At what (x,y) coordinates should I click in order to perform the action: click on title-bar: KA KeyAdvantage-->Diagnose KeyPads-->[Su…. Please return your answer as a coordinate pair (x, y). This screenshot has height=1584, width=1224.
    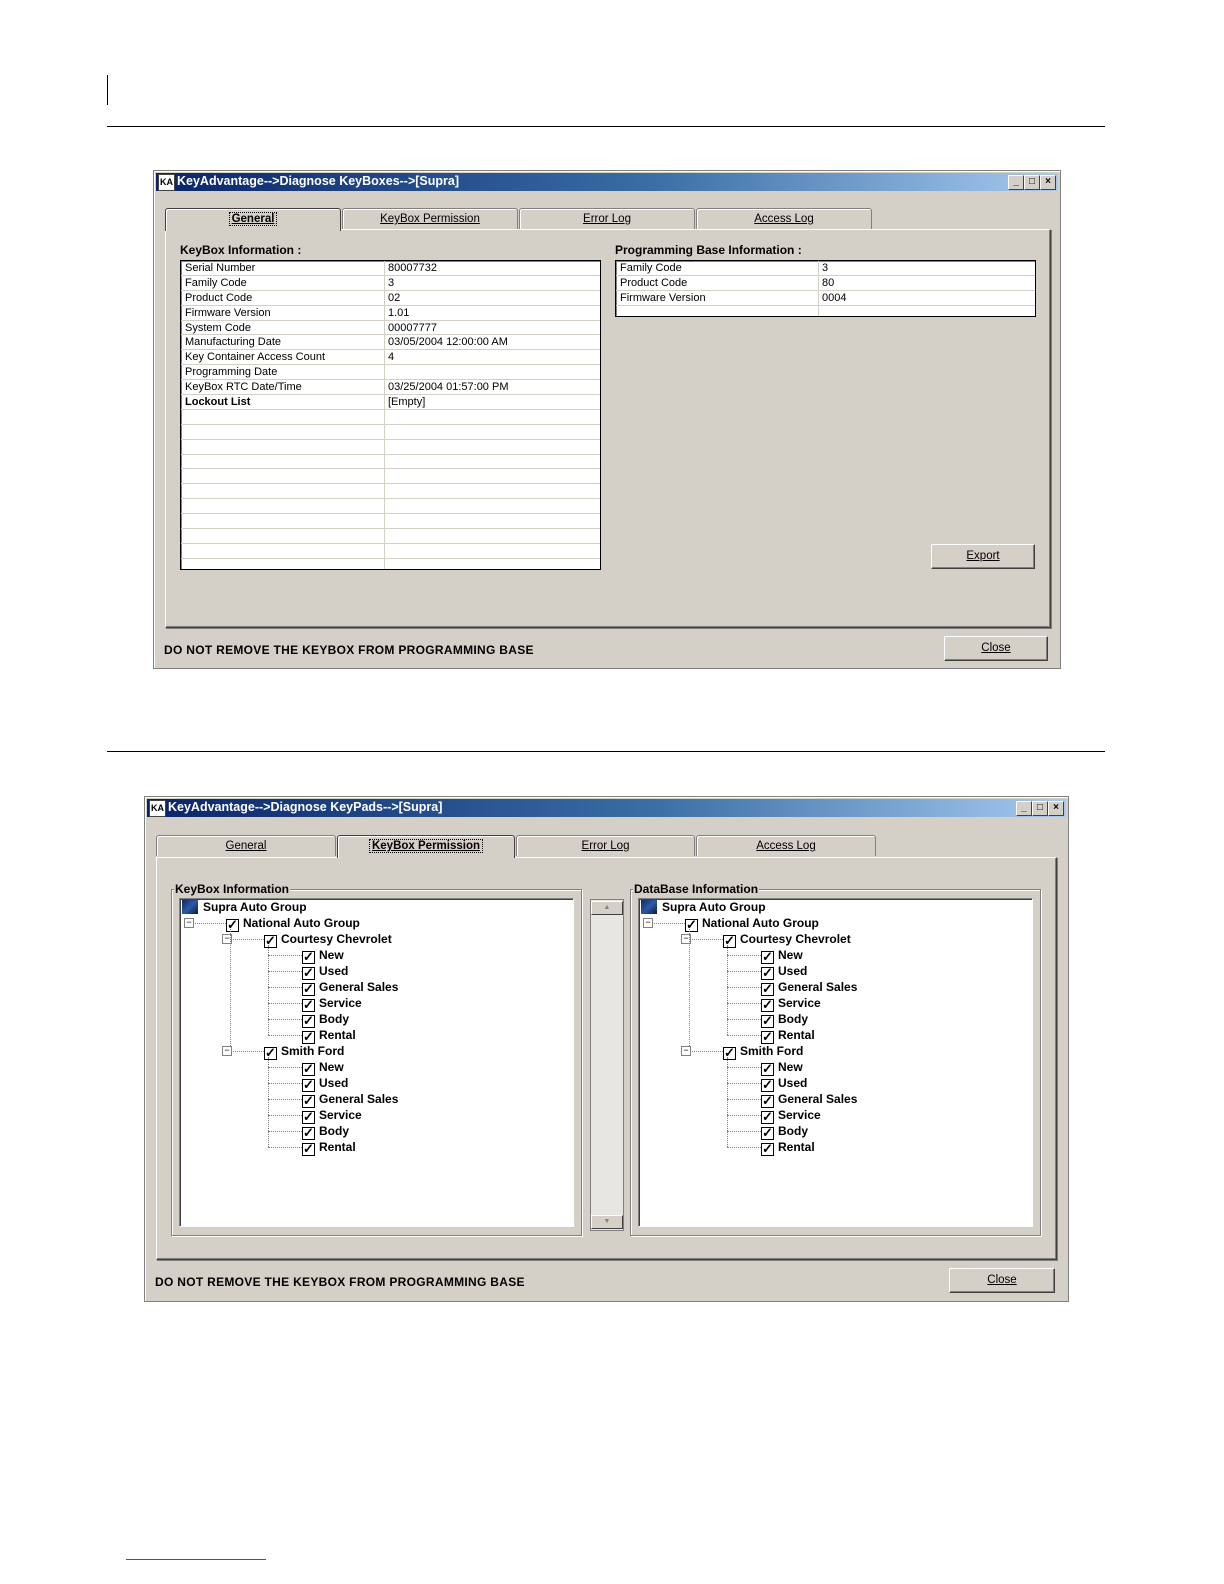
    Looking at the image, I should click on (606, 808).